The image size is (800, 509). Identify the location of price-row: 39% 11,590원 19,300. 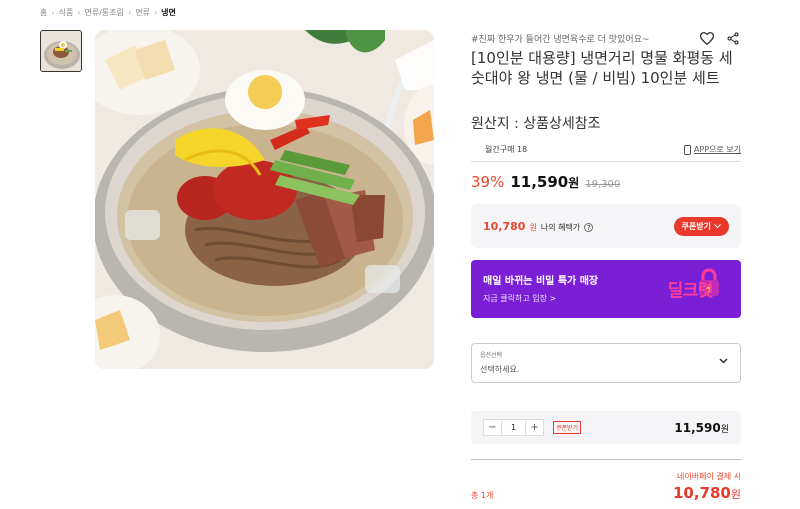
(545, 182).